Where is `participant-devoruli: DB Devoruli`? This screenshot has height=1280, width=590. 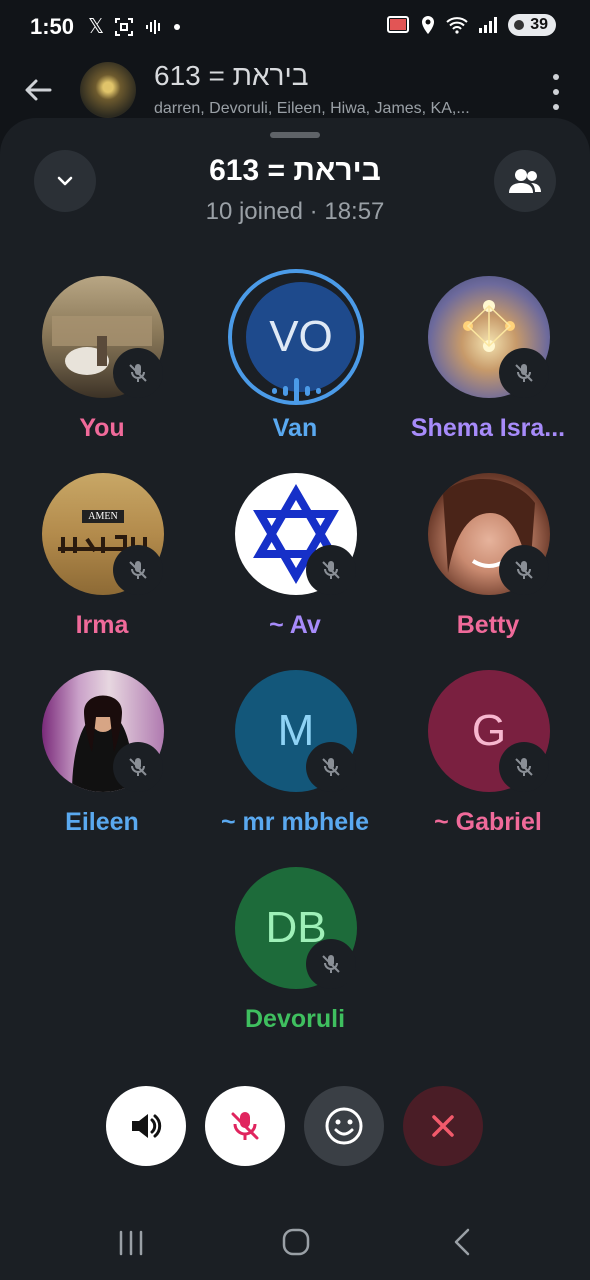
participant-devoruli: DB Devoruli is located at coordinates (295, 957).